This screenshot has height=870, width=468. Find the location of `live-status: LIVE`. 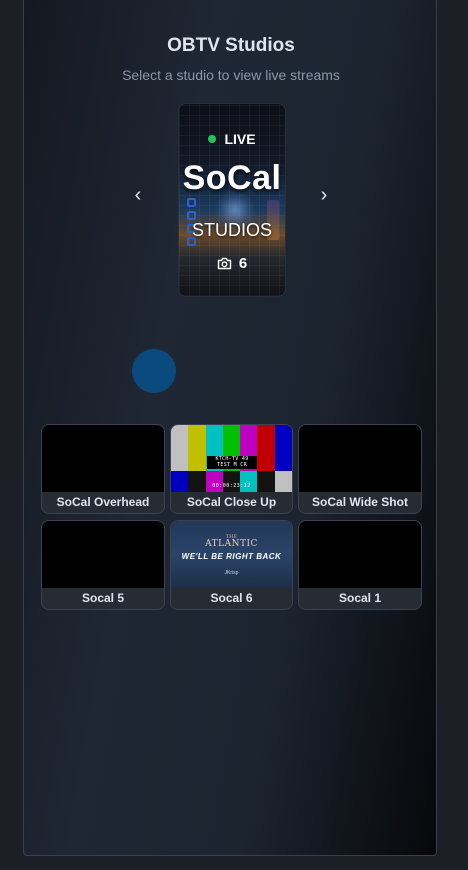

live-status: LIVE is located at coordinates (232, 139).